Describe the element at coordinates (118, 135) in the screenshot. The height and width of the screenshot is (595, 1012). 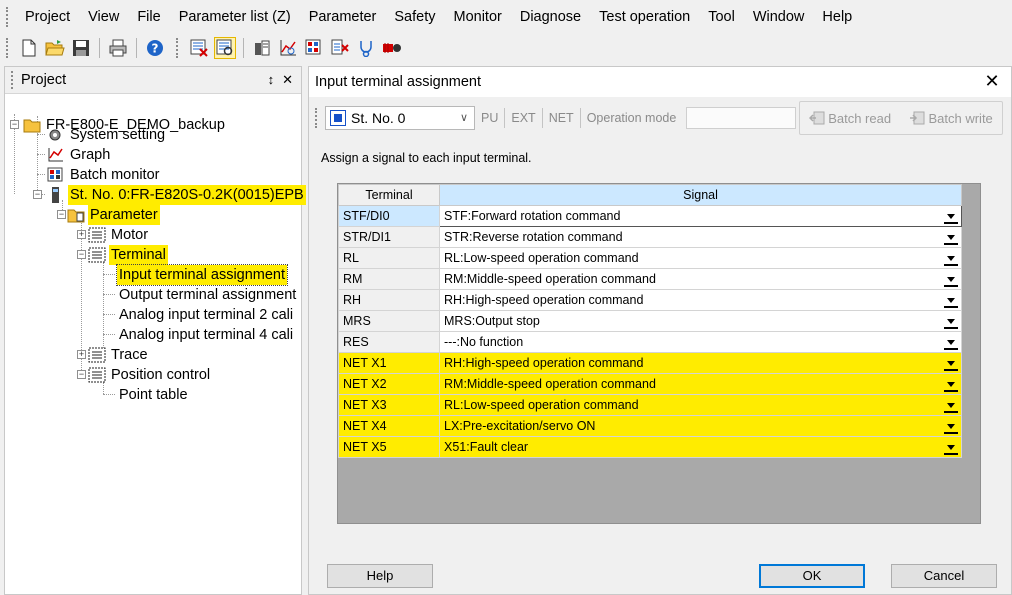
I see `tree-system-setting-label: System setting` at that location.